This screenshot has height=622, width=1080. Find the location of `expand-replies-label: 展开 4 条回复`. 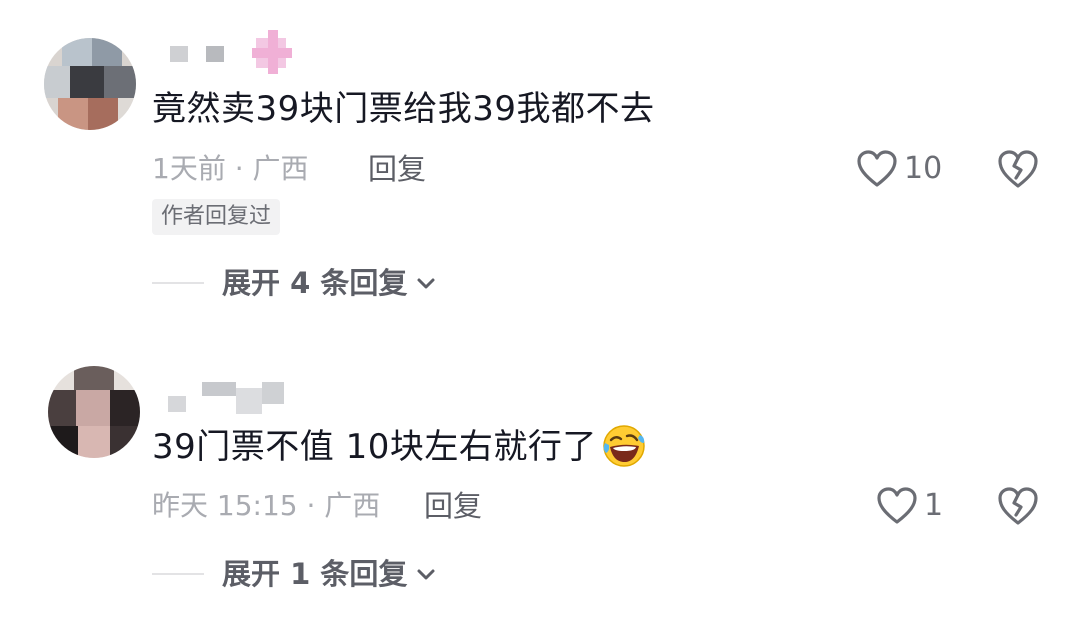

expand-replies-label: 展开 4 条回复 is located at coordinates (315, 283).